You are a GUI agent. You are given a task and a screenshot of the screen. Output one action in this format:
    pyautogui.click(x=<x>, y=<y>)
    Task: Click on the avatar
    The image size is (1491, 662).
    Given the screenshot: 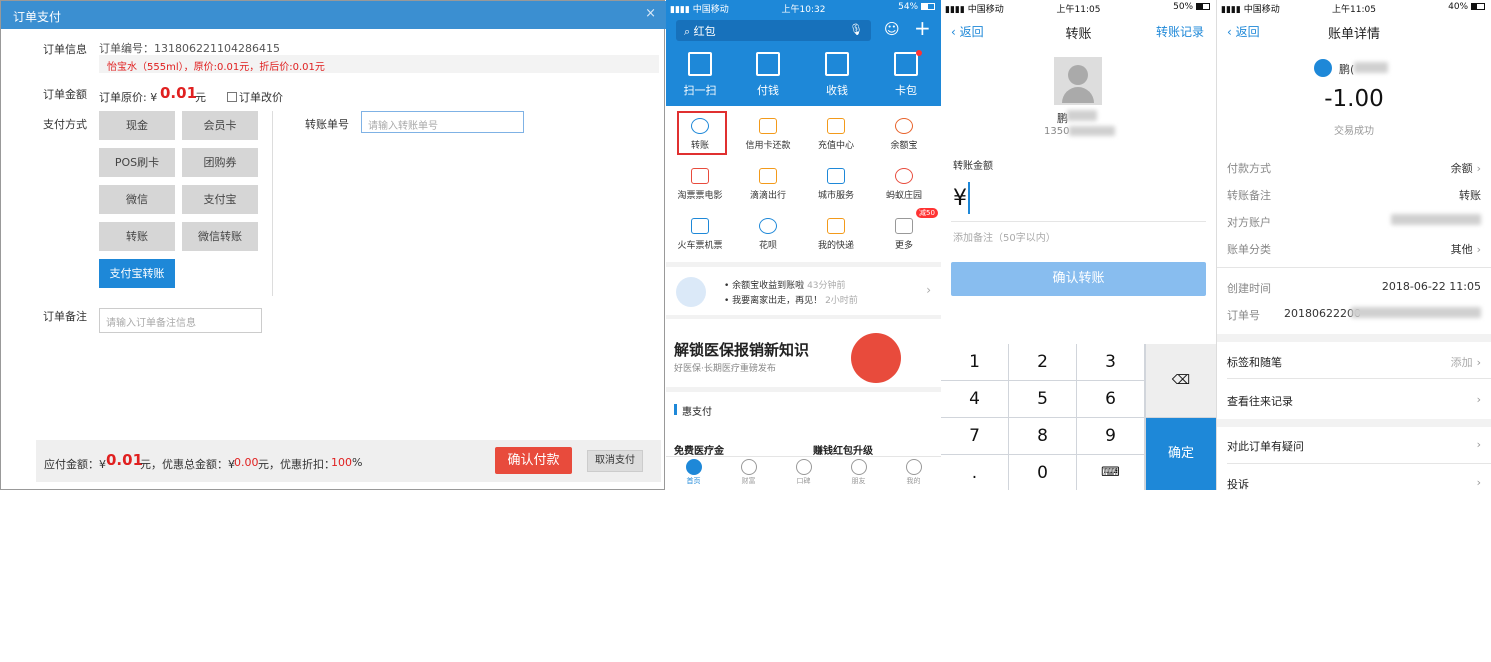 What is the action you would take?
    pyautogui.click(x=1078, y=81)
    